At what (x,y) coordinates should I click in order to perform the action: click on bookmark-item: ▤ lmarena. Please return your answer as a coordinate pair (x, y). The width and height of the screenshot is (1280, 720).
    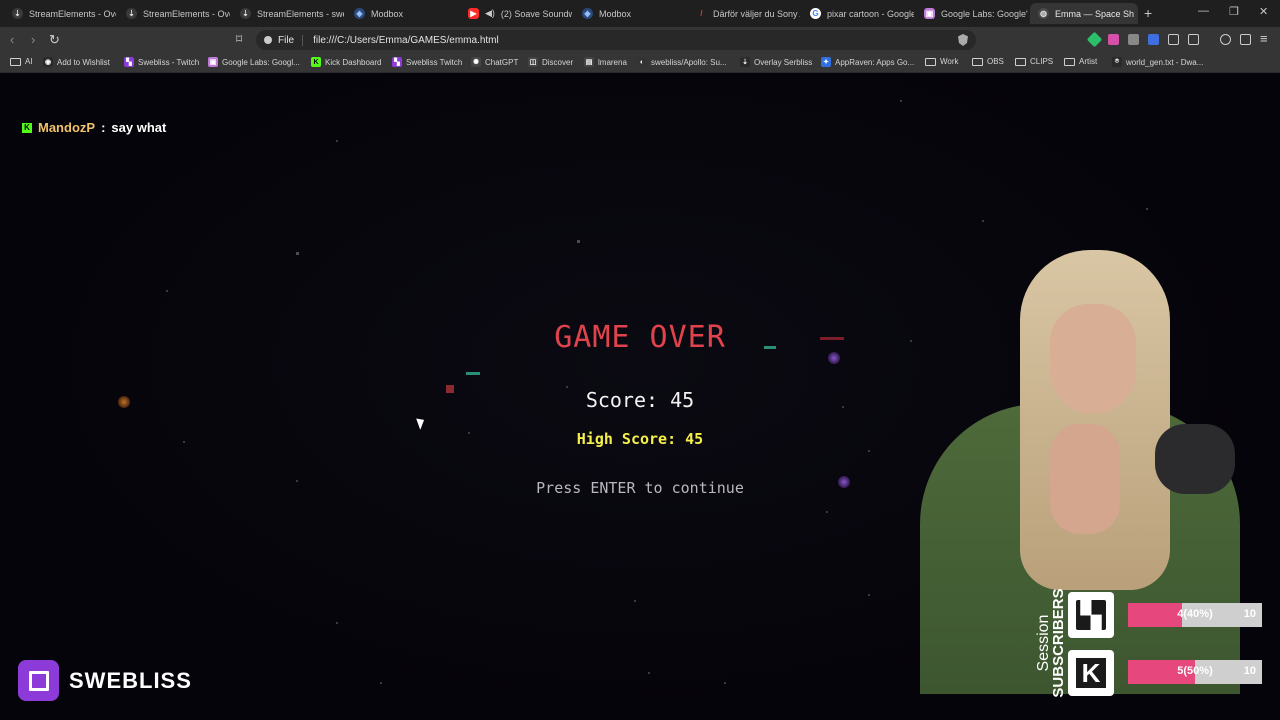
    Looking at the image, I should click on (605, 62).